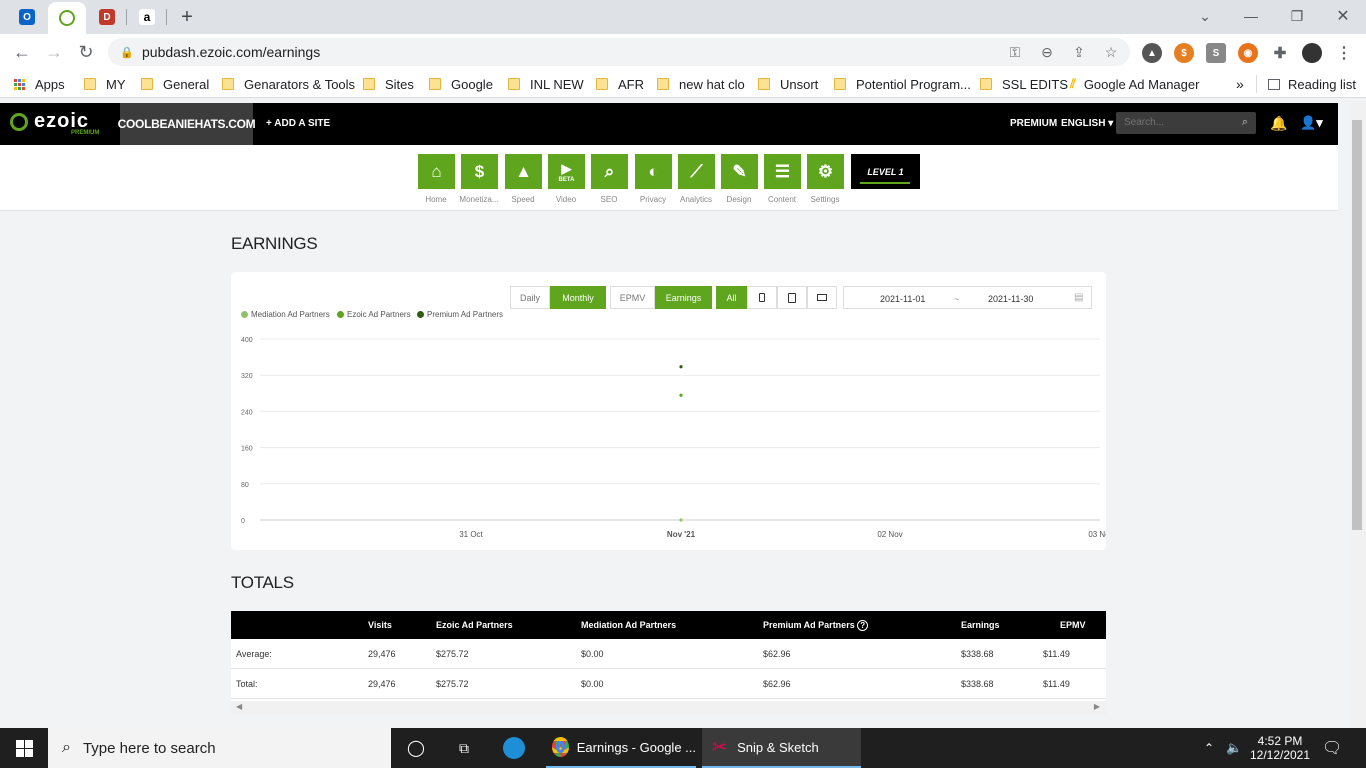 The width and height of the screenshot is (1366, 768). I want to click on bookmark-folder: INL NEW, so click(546, 84).